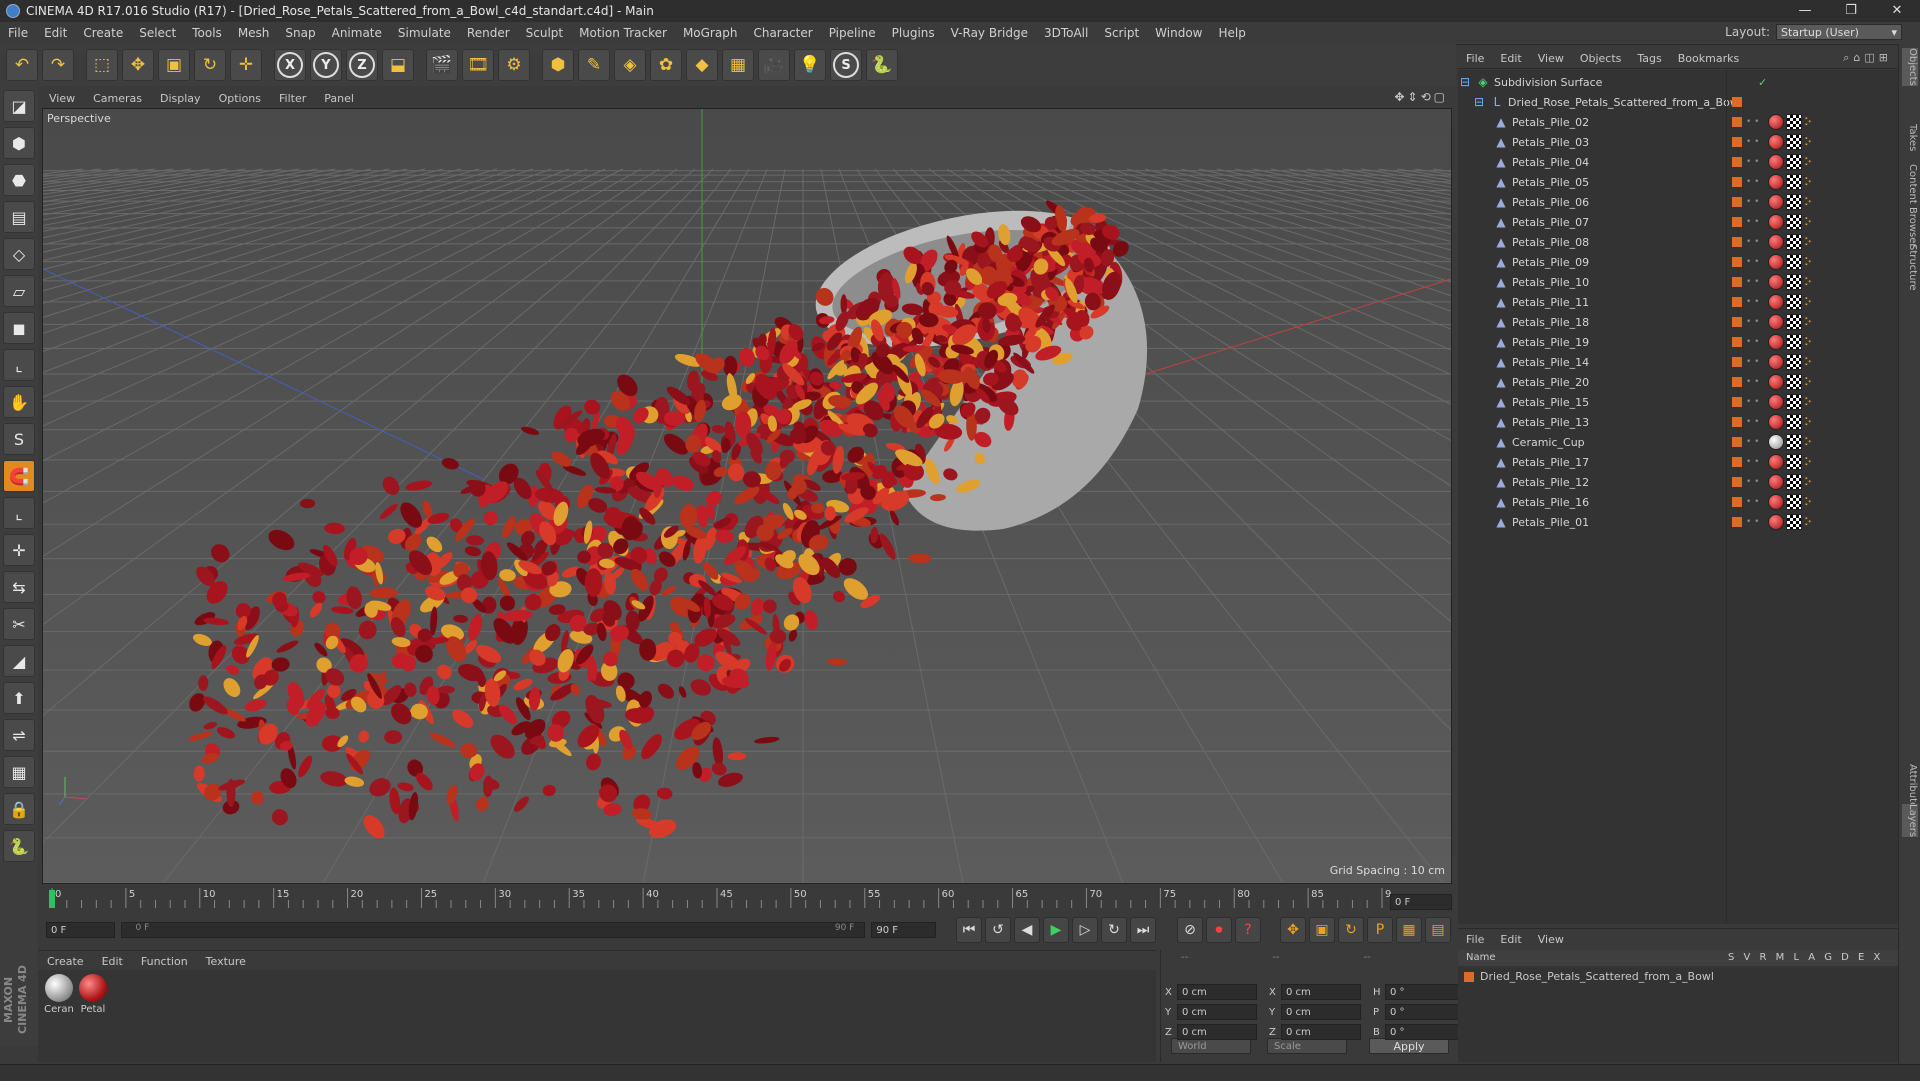 The image size is (1920, 1081). Describe the element at coordinates (1678, 142) in the screenshot. I see `object-row: ▲ Petals_Pile_03 • • ⠕` at that location.